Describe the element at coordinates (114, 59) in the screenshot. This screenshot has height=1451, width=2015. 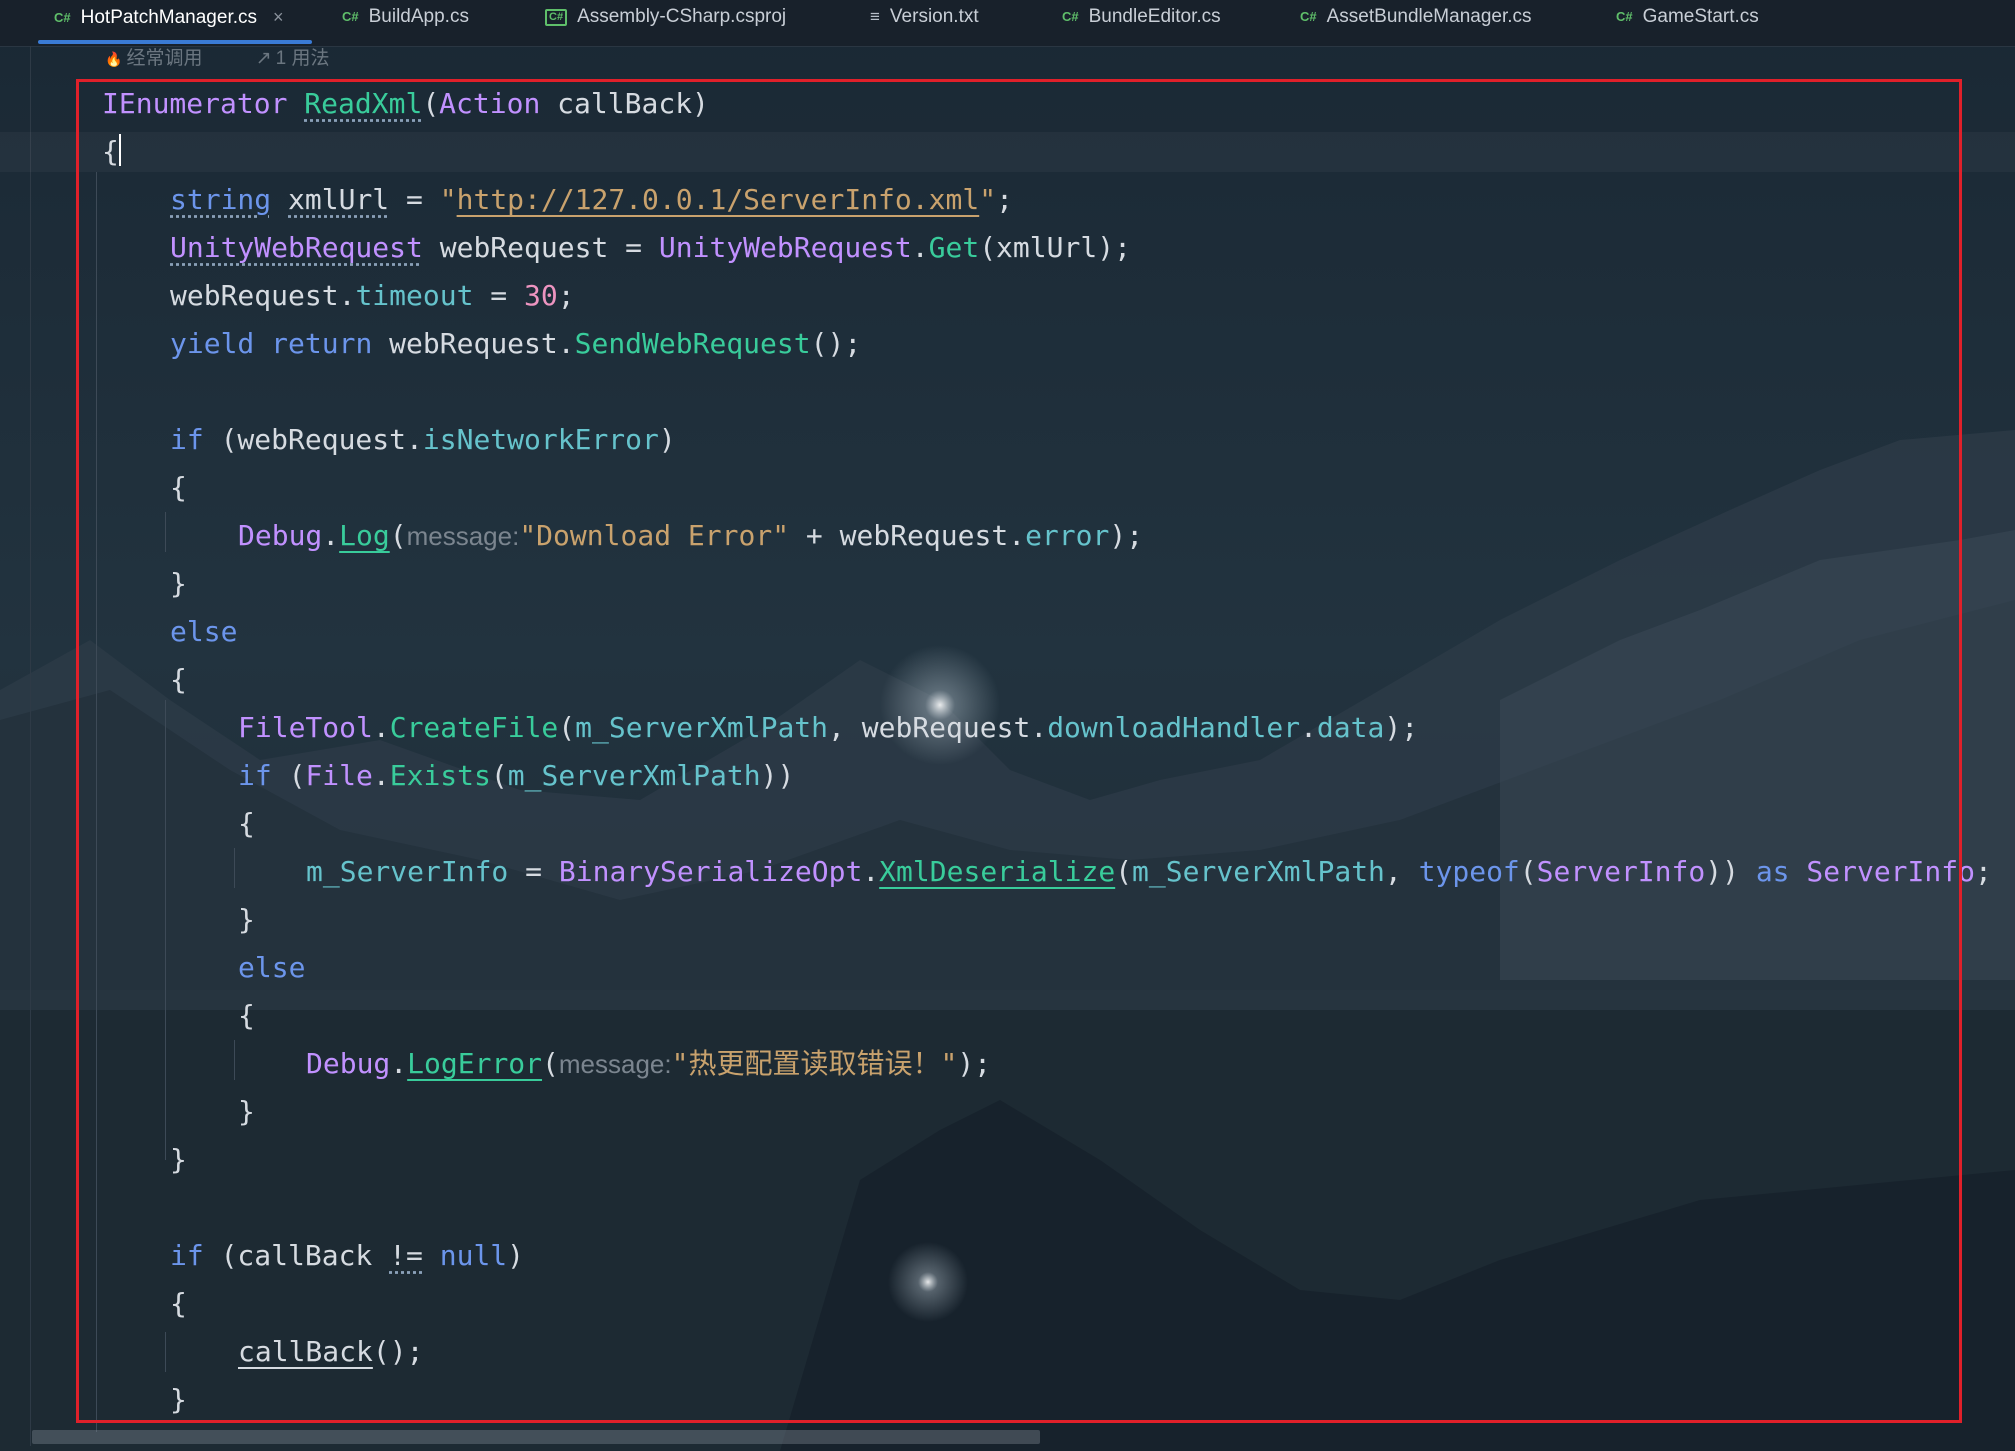
I see `flame-icon: 🔥` at that location.